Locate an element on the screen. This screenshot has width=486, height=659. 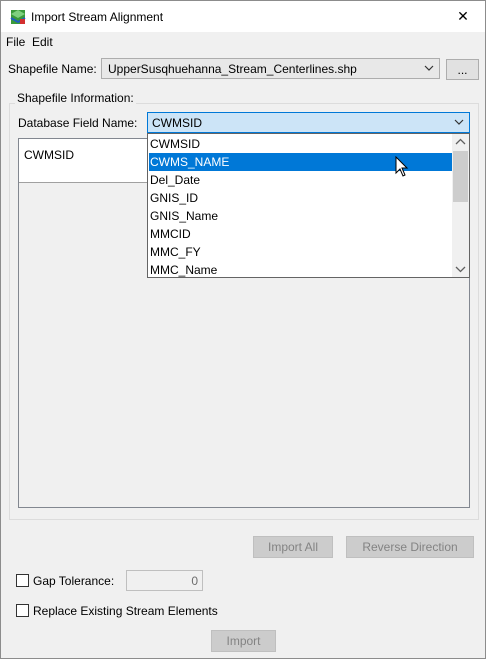
database-field-combo: CWMSID is located at coordinates (308, 122).